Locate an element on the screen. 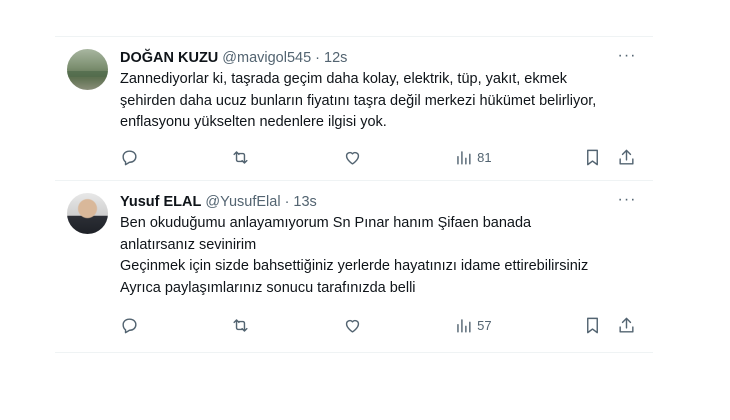  author-handle: @mavigol545 is located at coordinates (266, 58).